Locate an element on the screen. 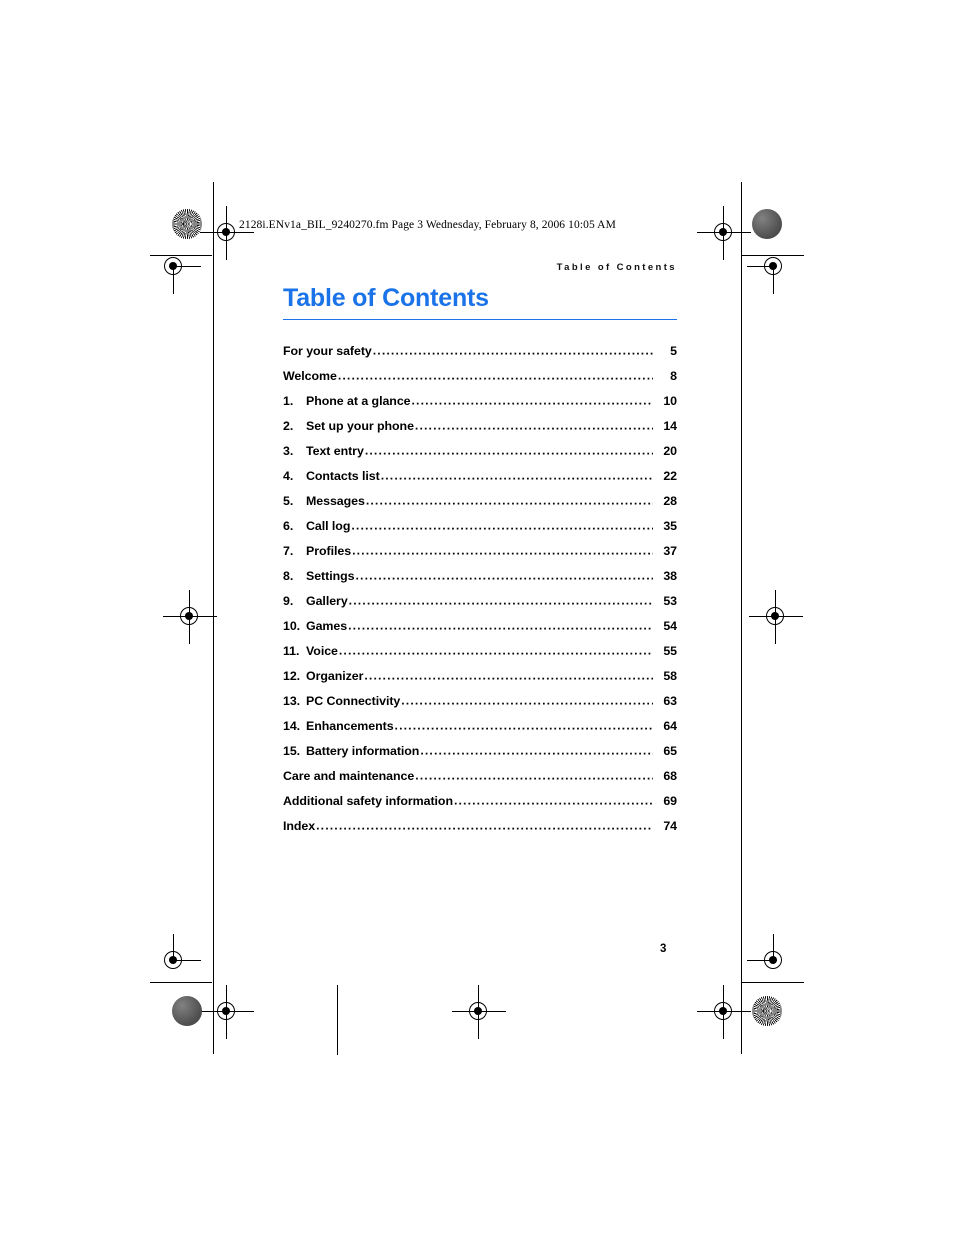 This screenshot has width=954, height=1235. star-target-bottom-right is located at coordinates (767, 1011).